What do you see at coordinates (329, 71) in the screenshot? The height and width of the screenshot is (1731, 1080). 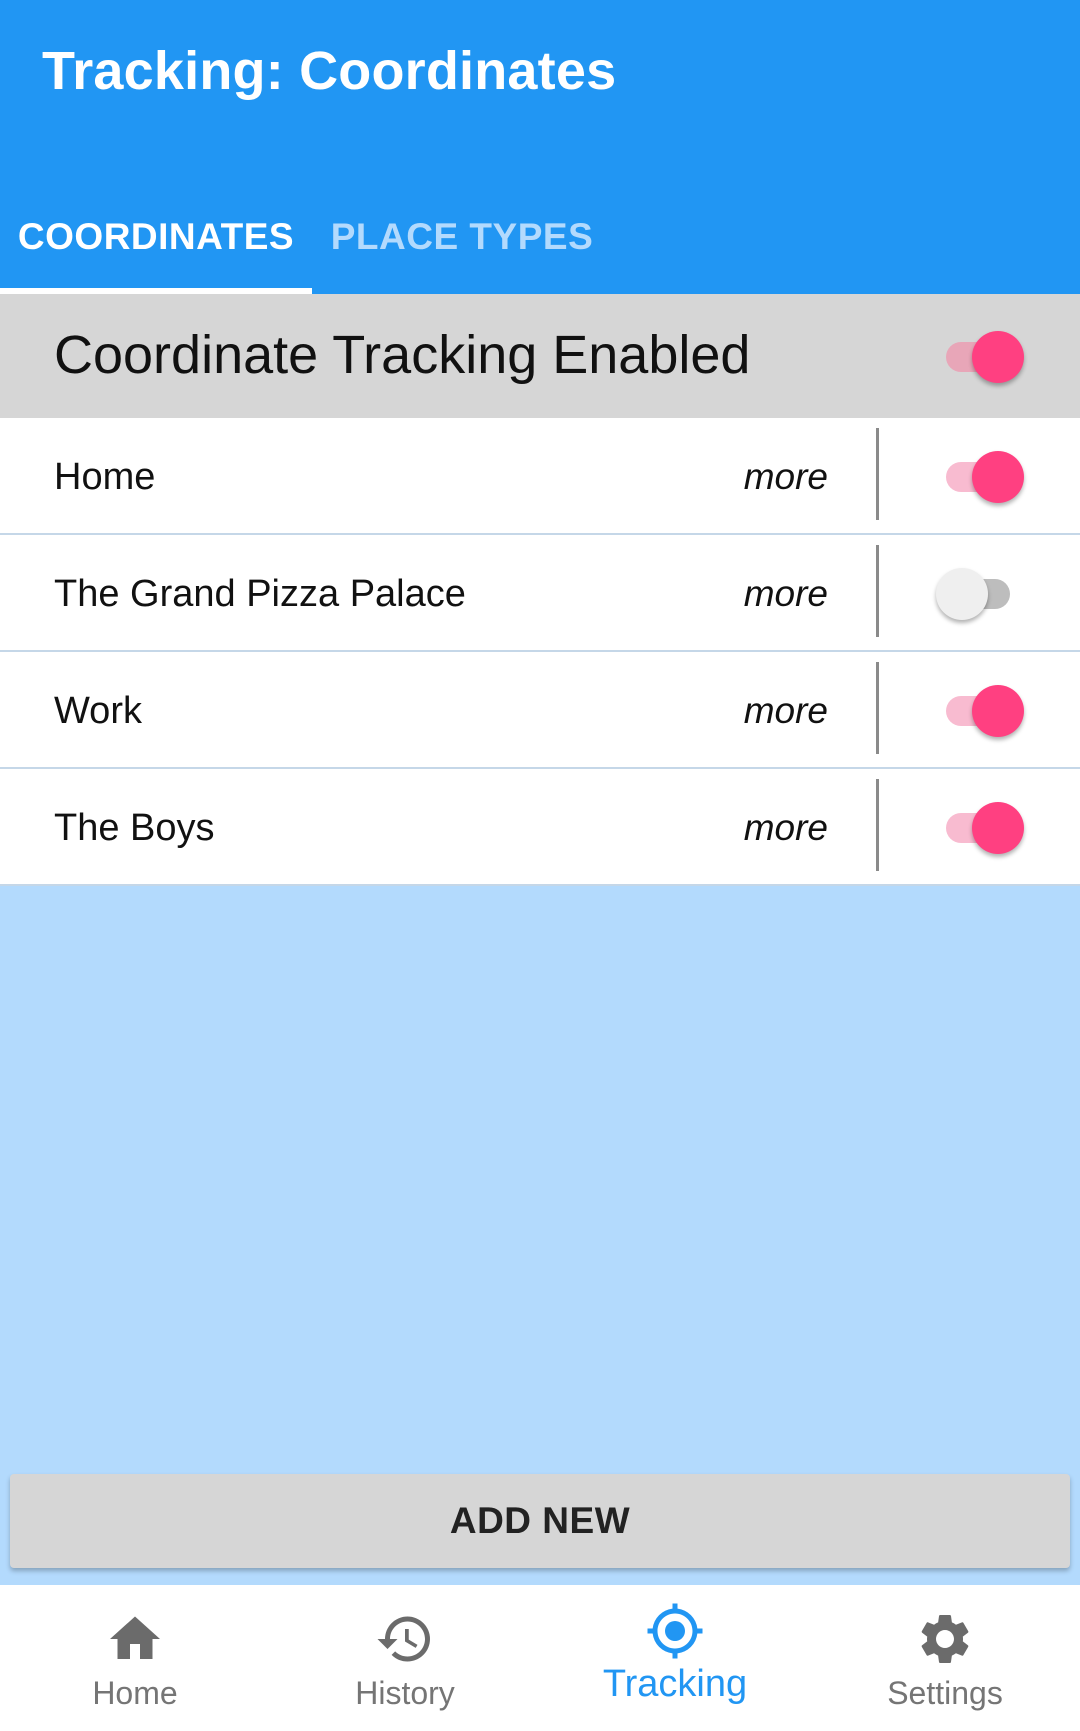 I see `page-title: Tracking: Coordinates` at bounding box center [329, 71].